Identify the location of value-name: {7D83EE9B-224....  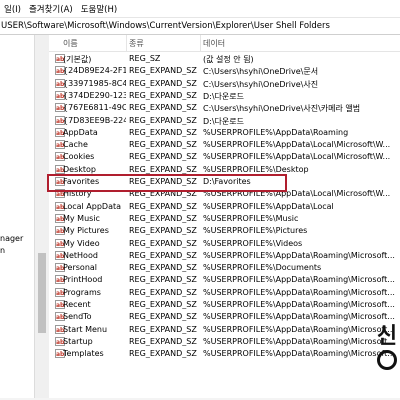
(94, 120).